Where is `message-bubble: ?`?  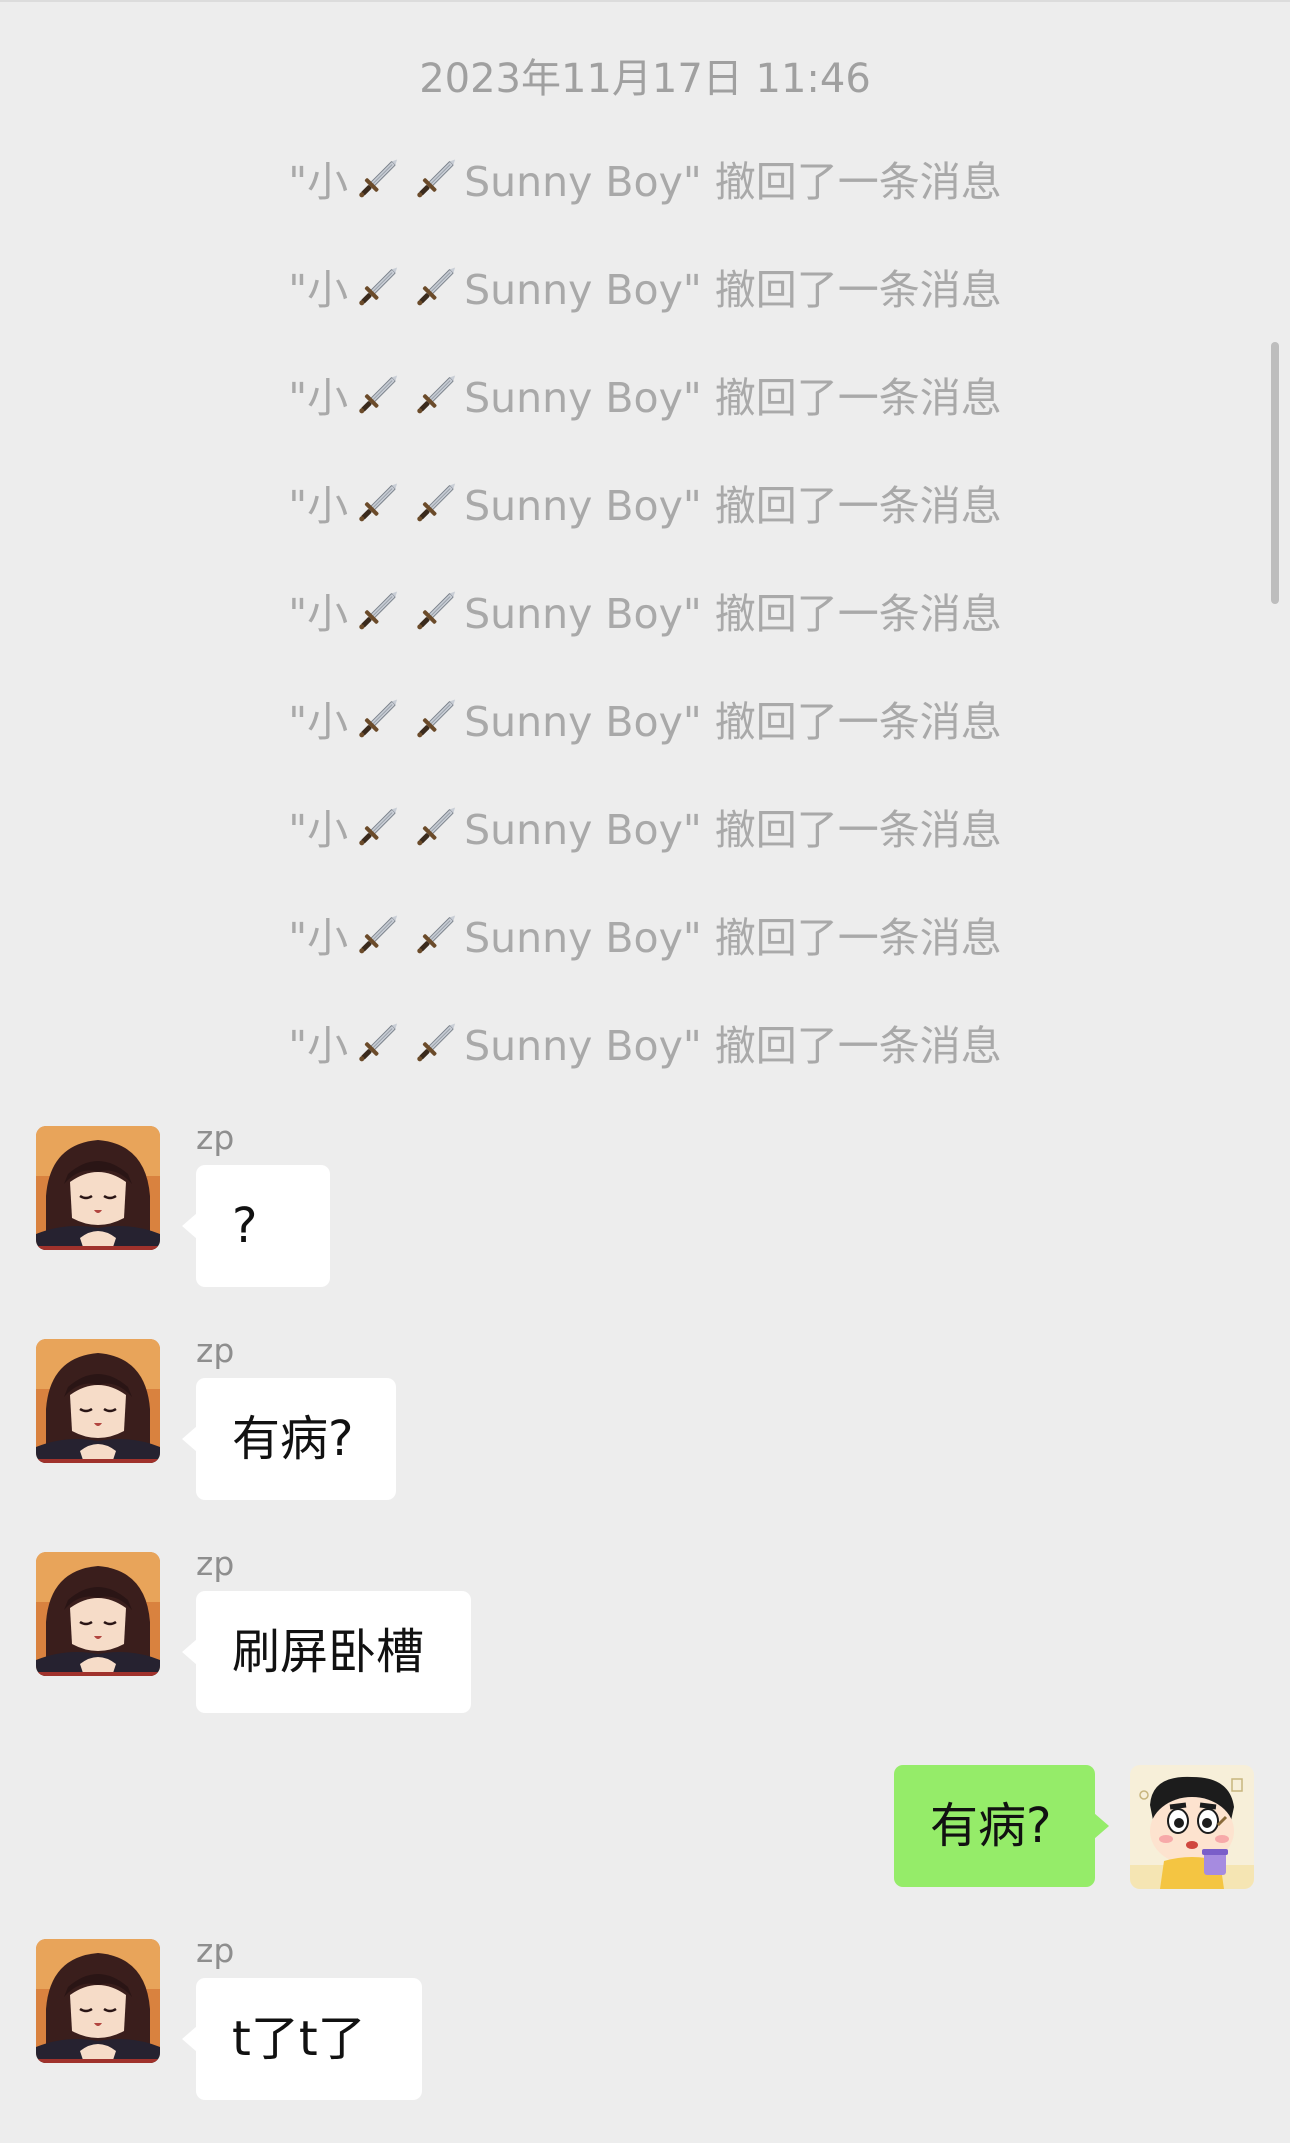 message-bubble: ? is located at coordinates (256, 1226).